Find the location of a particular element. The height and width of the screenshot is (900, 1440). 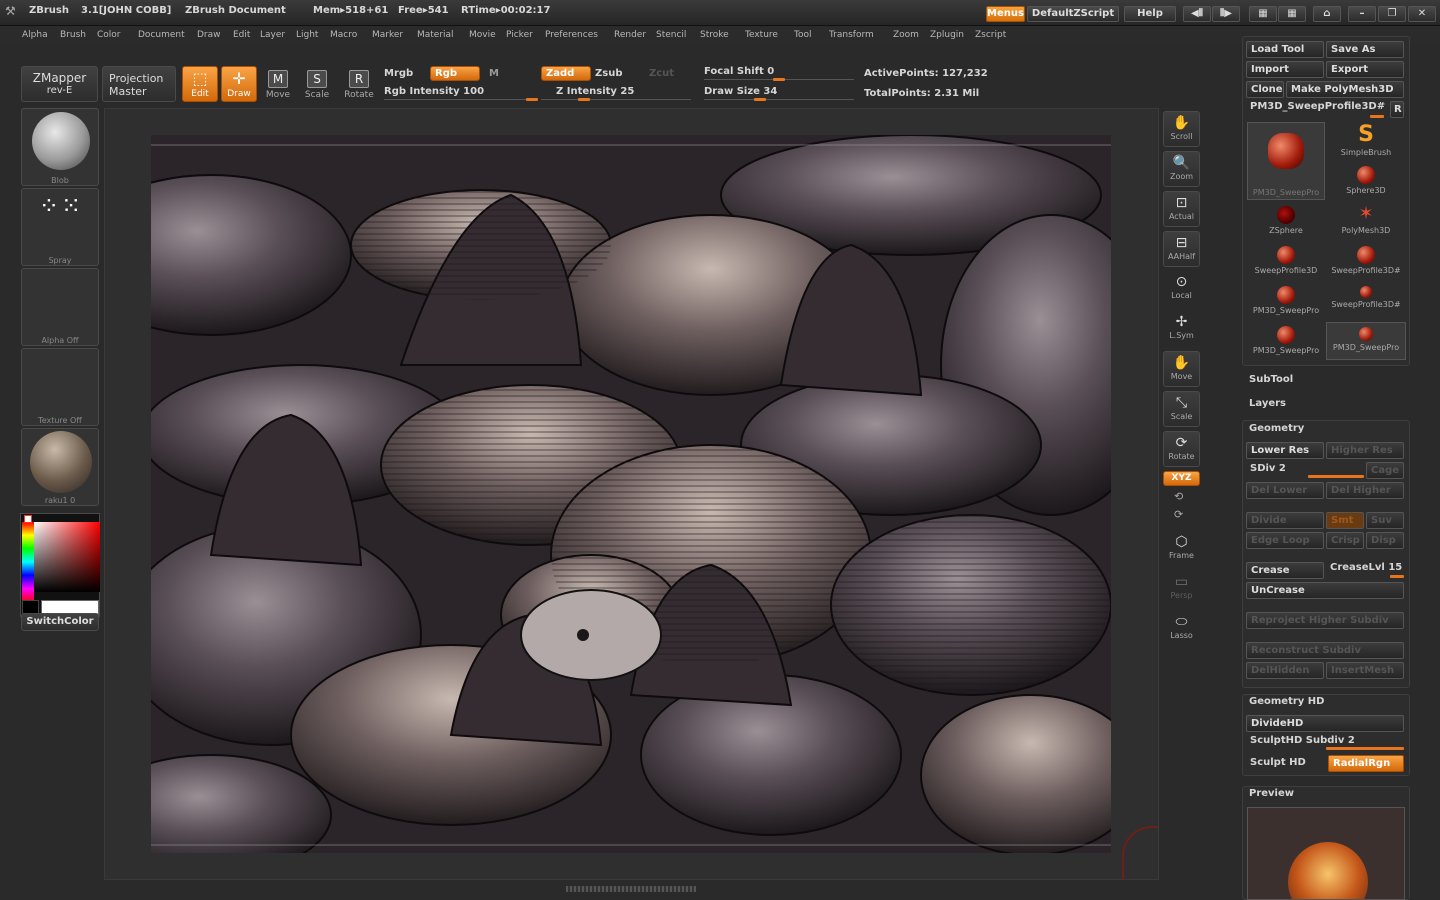

menu-stencil: Stencil is located at coordinates (671, 35).